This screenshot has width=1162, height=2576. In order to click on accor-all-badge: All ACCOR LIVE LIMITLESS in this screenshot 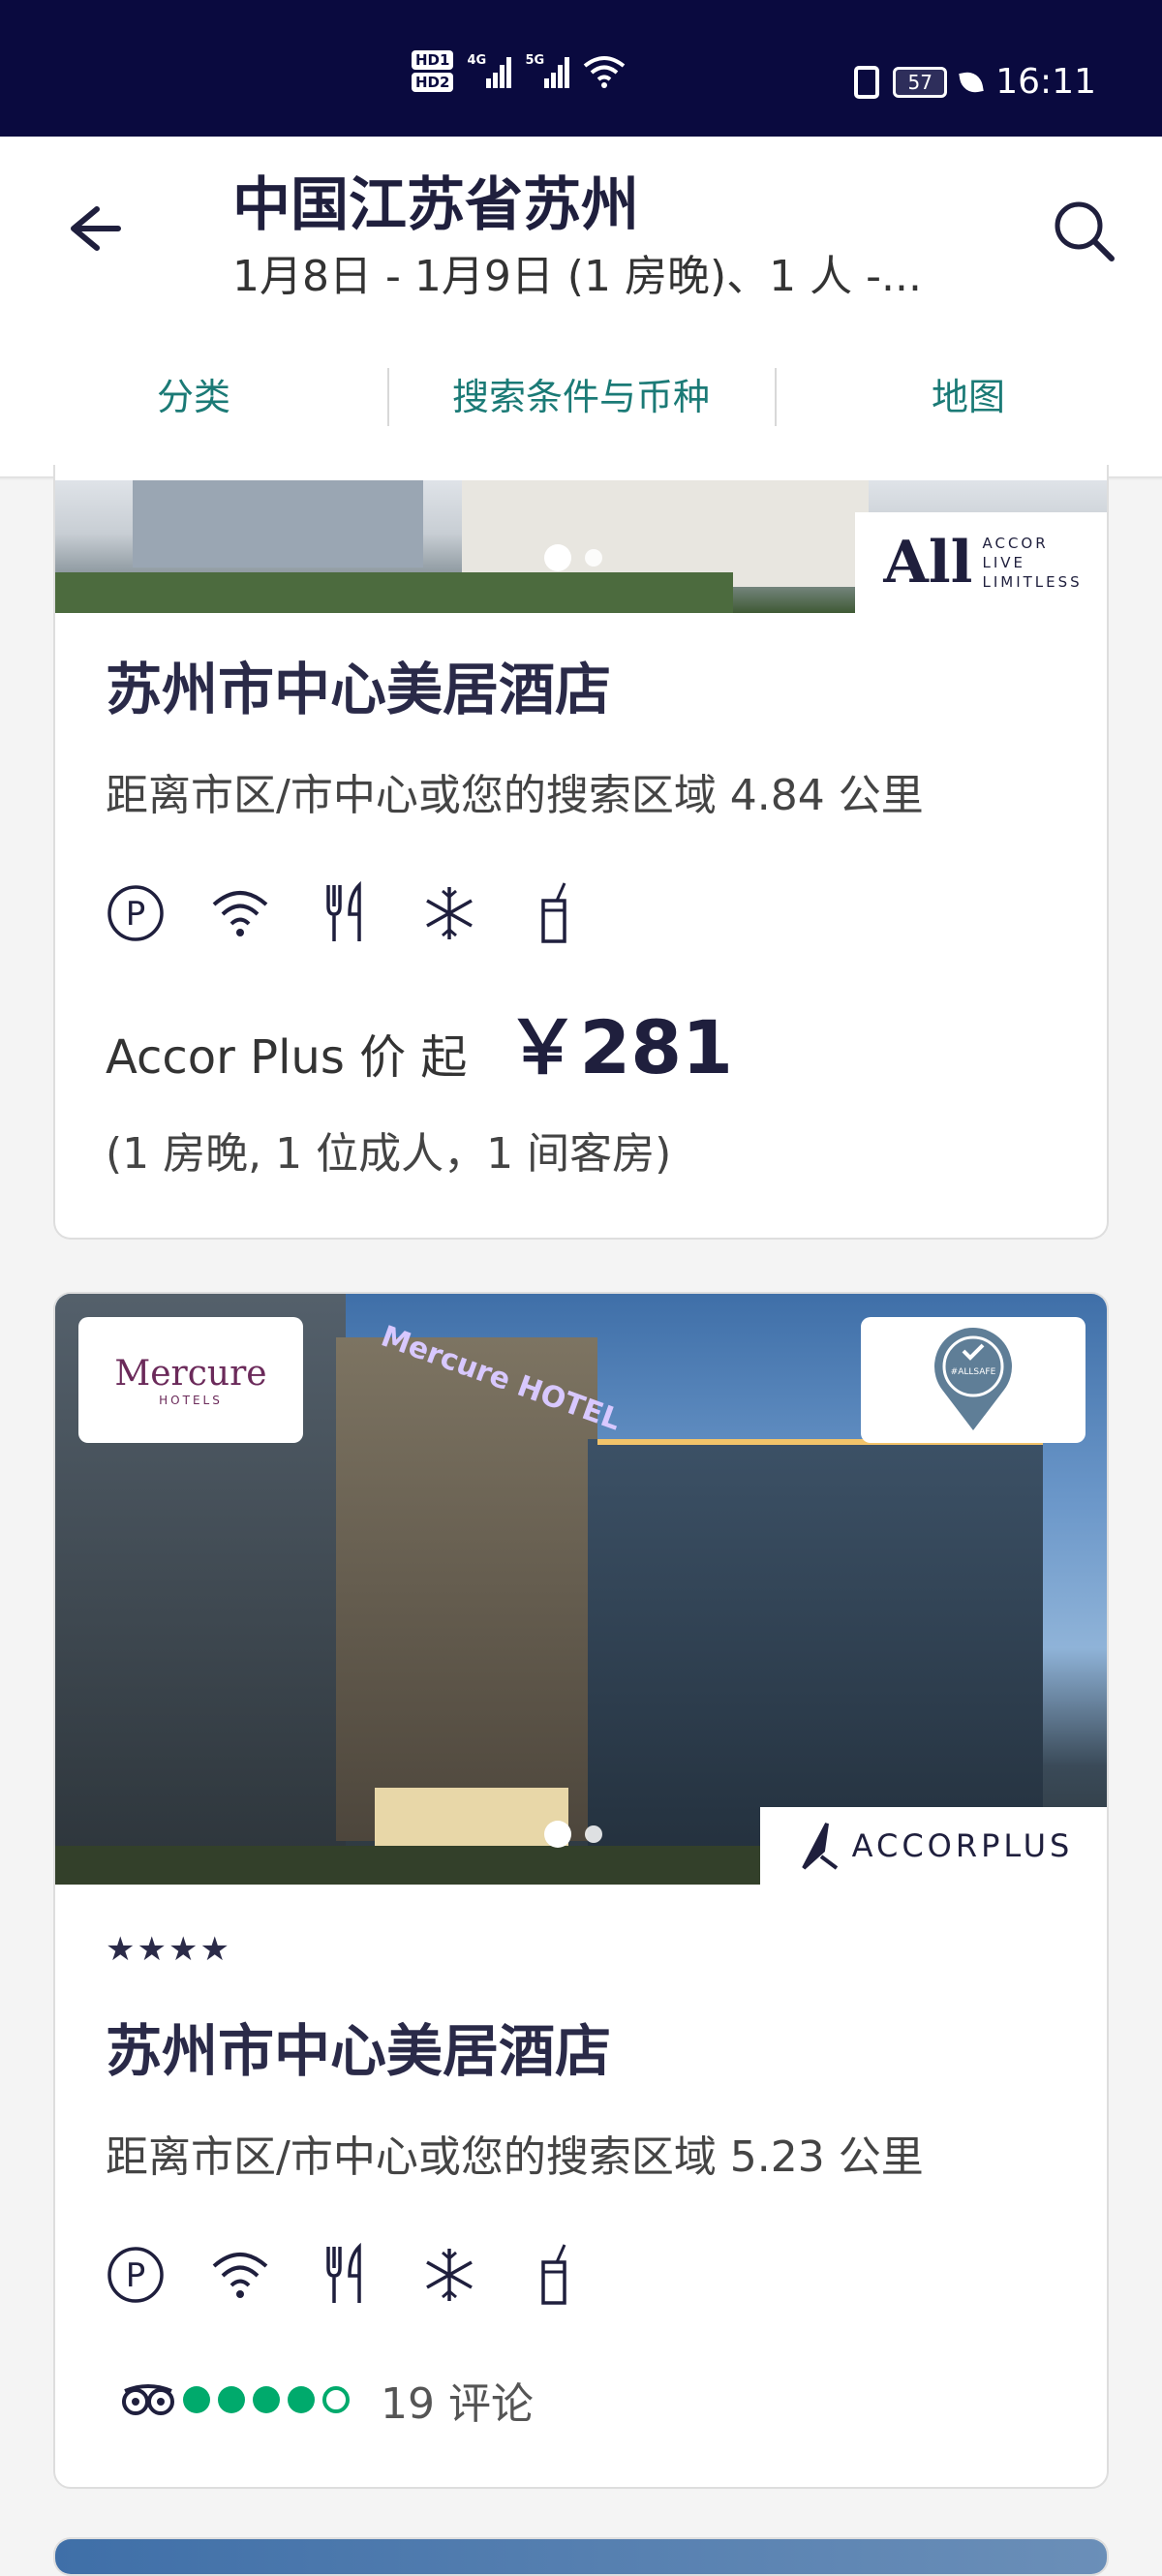, I will do `click(981, 562)`.